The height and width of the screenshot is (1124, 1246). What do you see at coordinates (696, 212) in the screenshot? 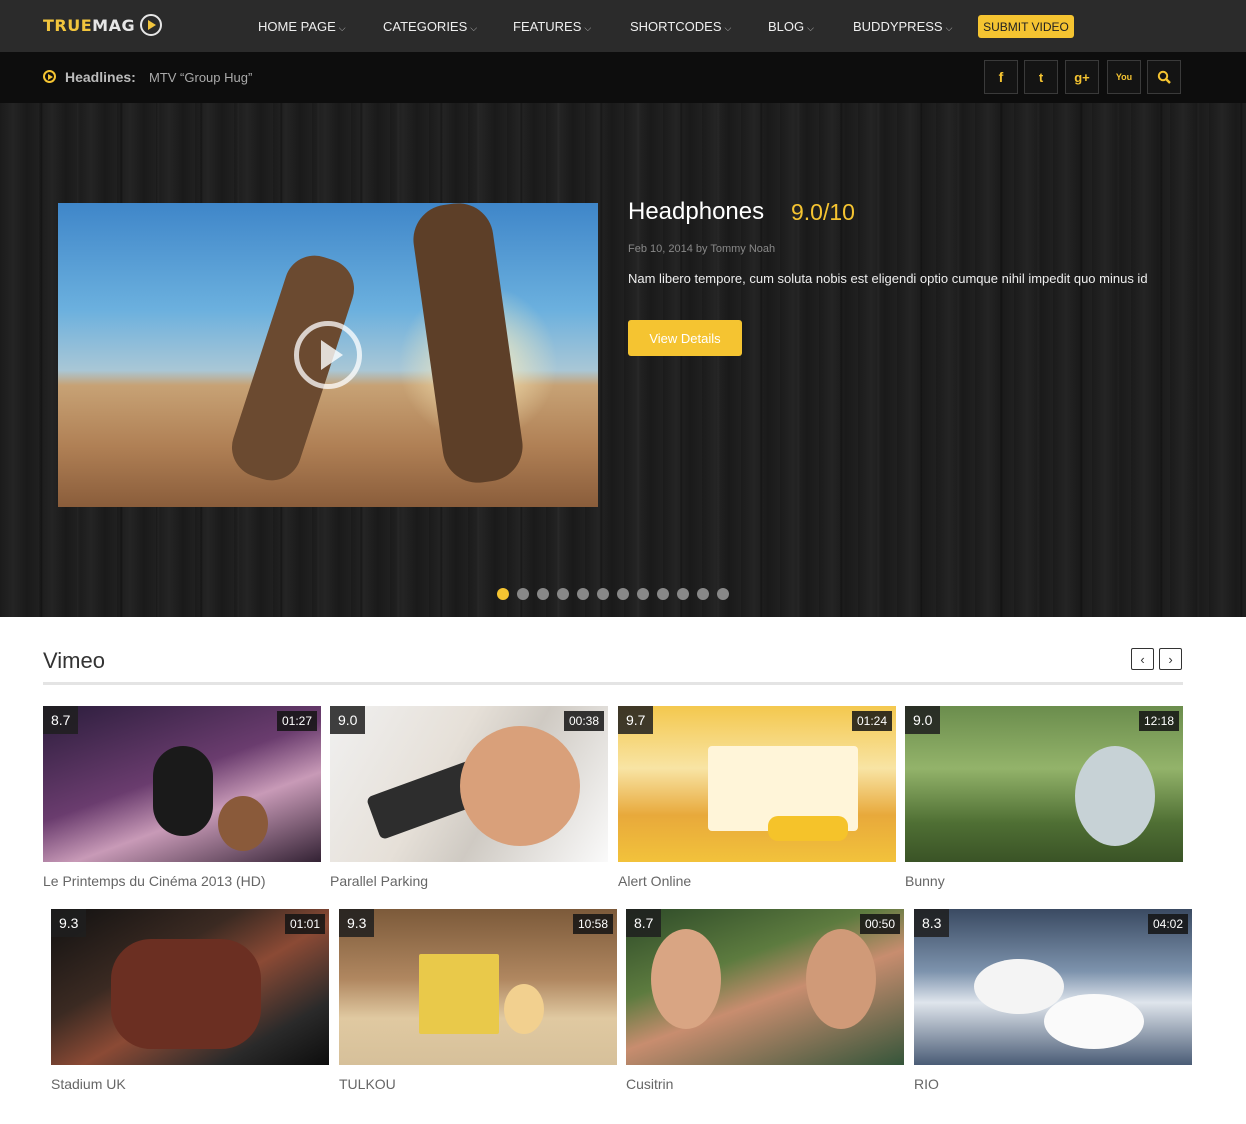
I see `hero-title: Headphones` at bounding box center [696, 212].